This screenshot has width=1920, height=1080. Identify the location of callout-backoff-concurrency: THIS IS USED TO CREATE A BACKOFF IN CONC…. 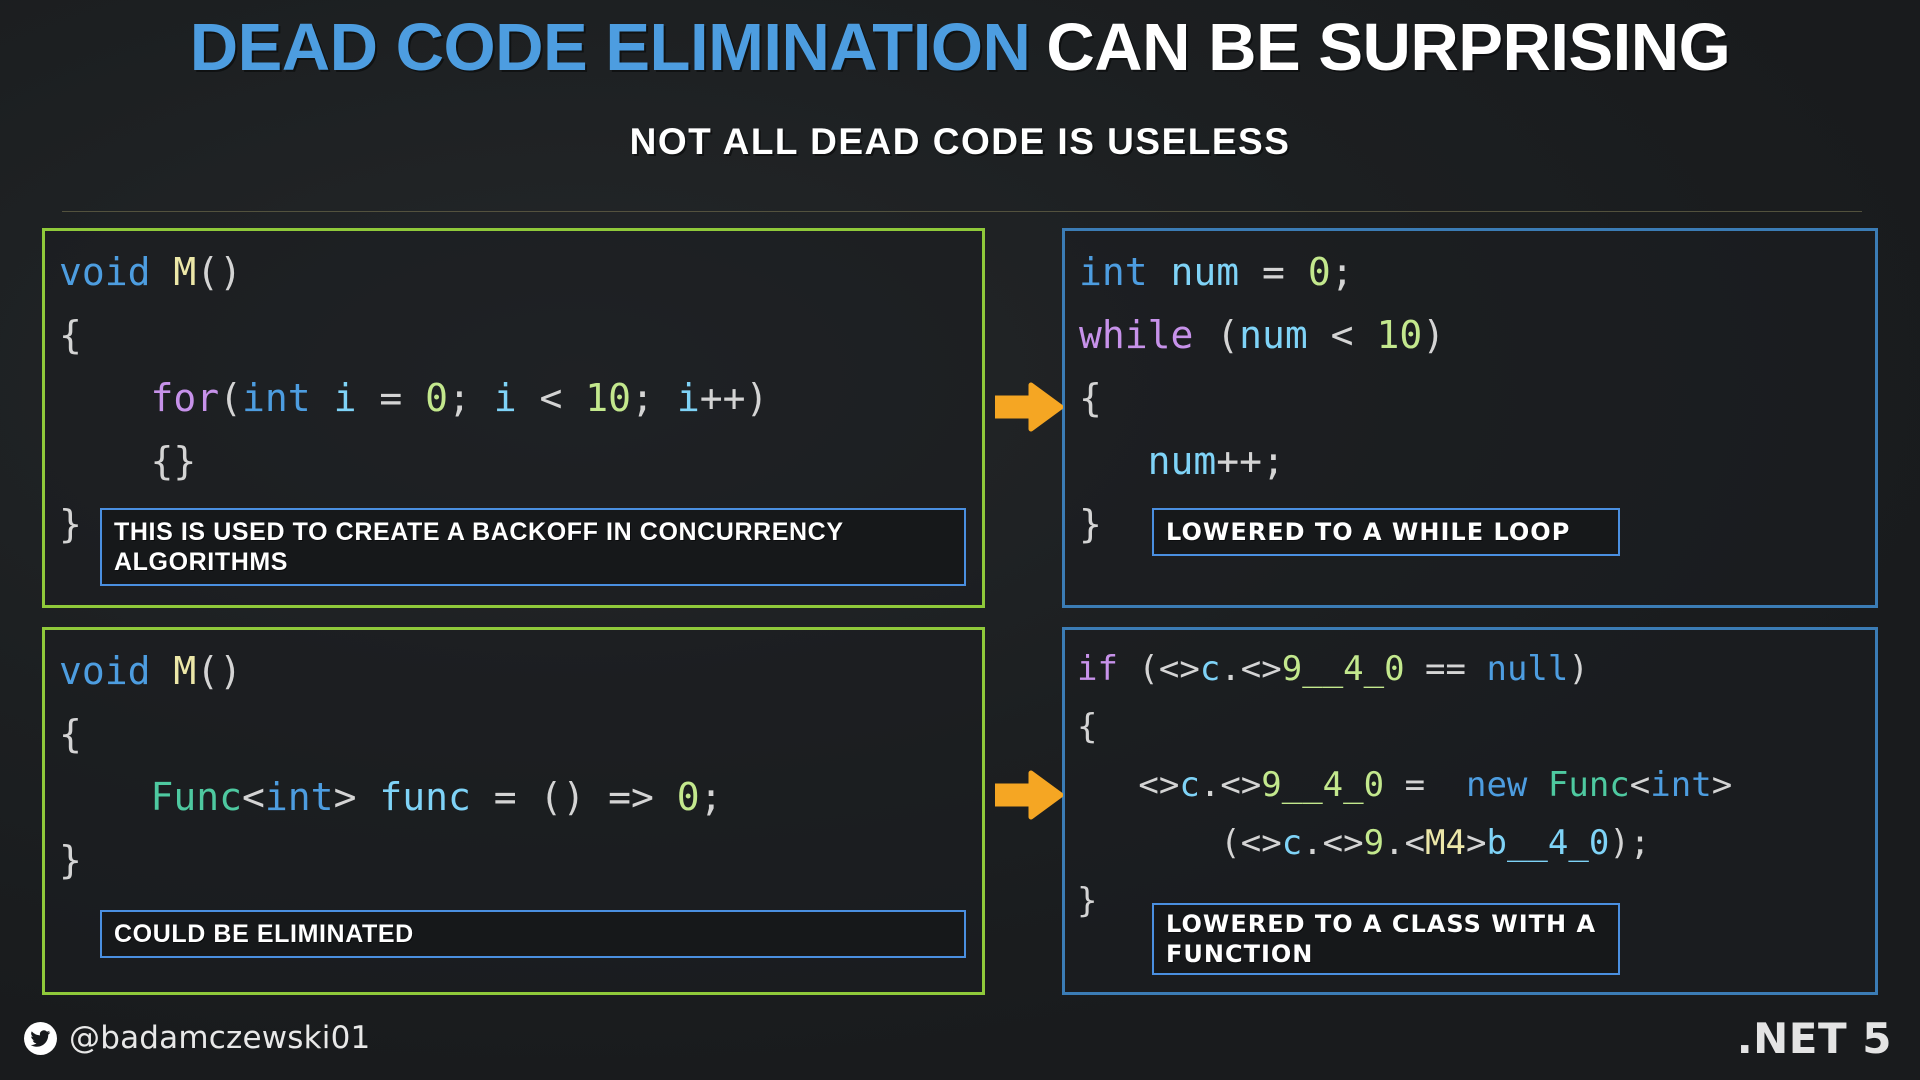
(533, 547).